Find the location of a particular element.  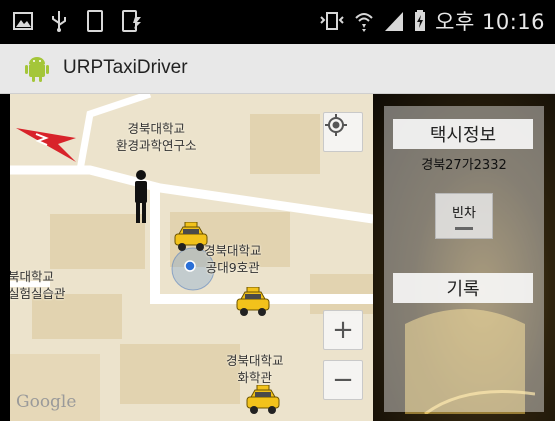

sim-card-icon is located at coordinates (95, 21).